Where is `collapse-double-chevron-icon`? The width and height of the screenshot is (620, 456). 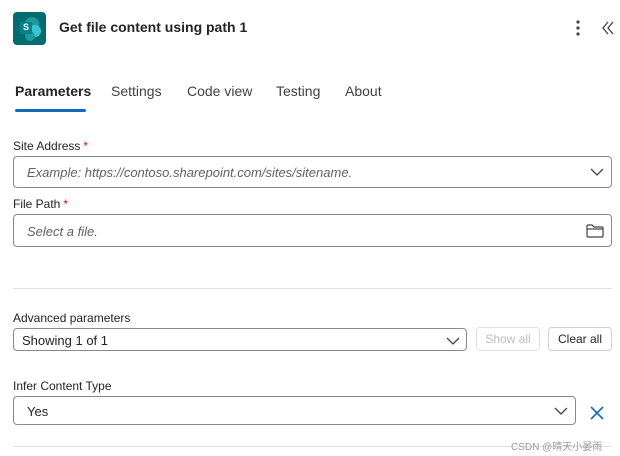
collapse-double-chevron-icon is located at coordinates (608, 28).